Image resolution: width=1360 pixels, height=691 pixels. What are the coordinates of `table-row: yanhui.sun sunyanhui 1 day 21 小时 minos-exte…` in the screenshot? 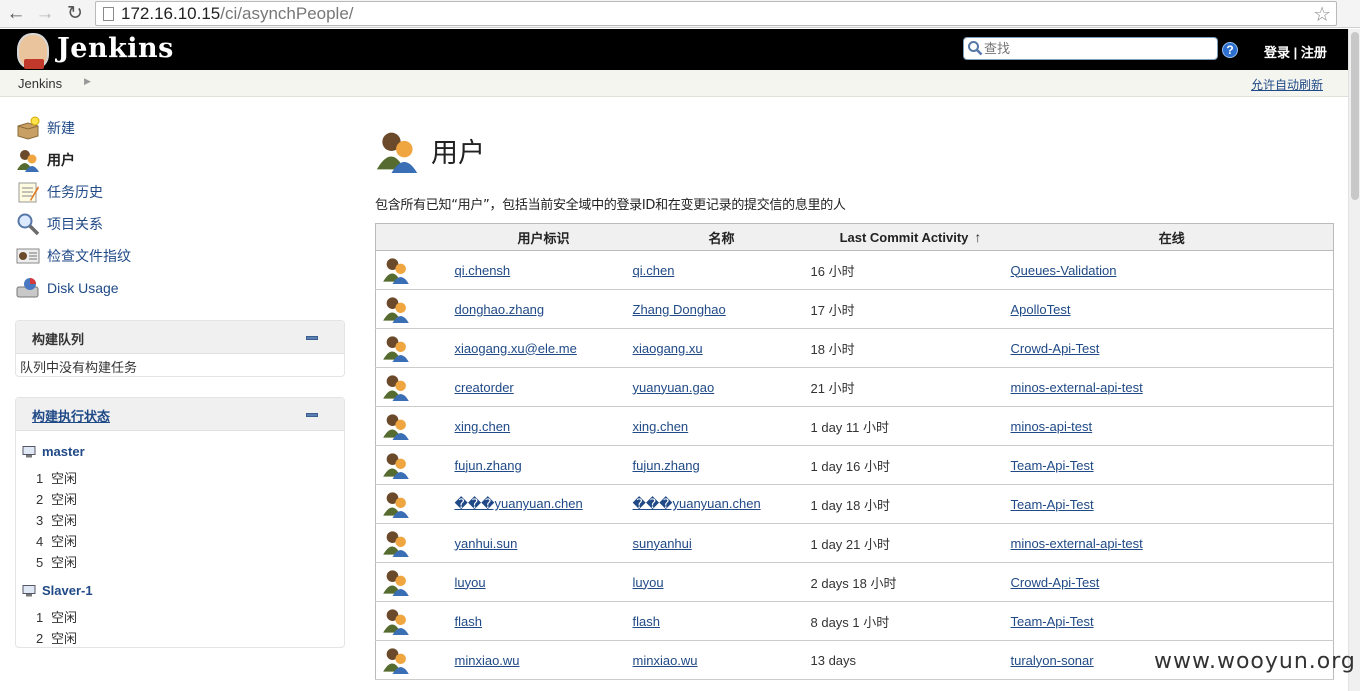 It's located at (854, 543).